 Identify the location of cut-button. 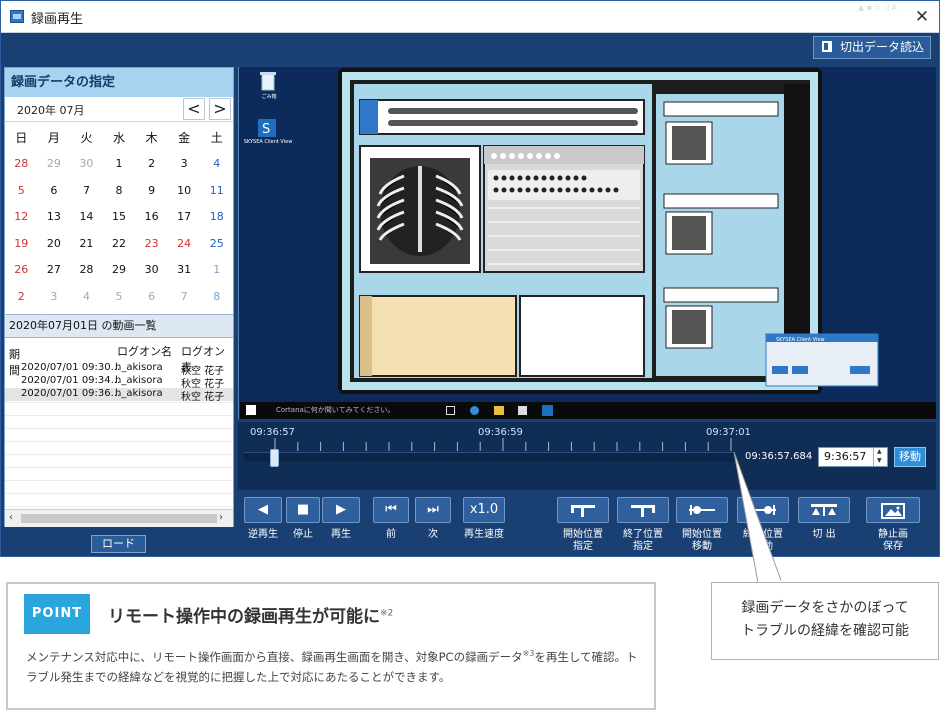
(824, 510).